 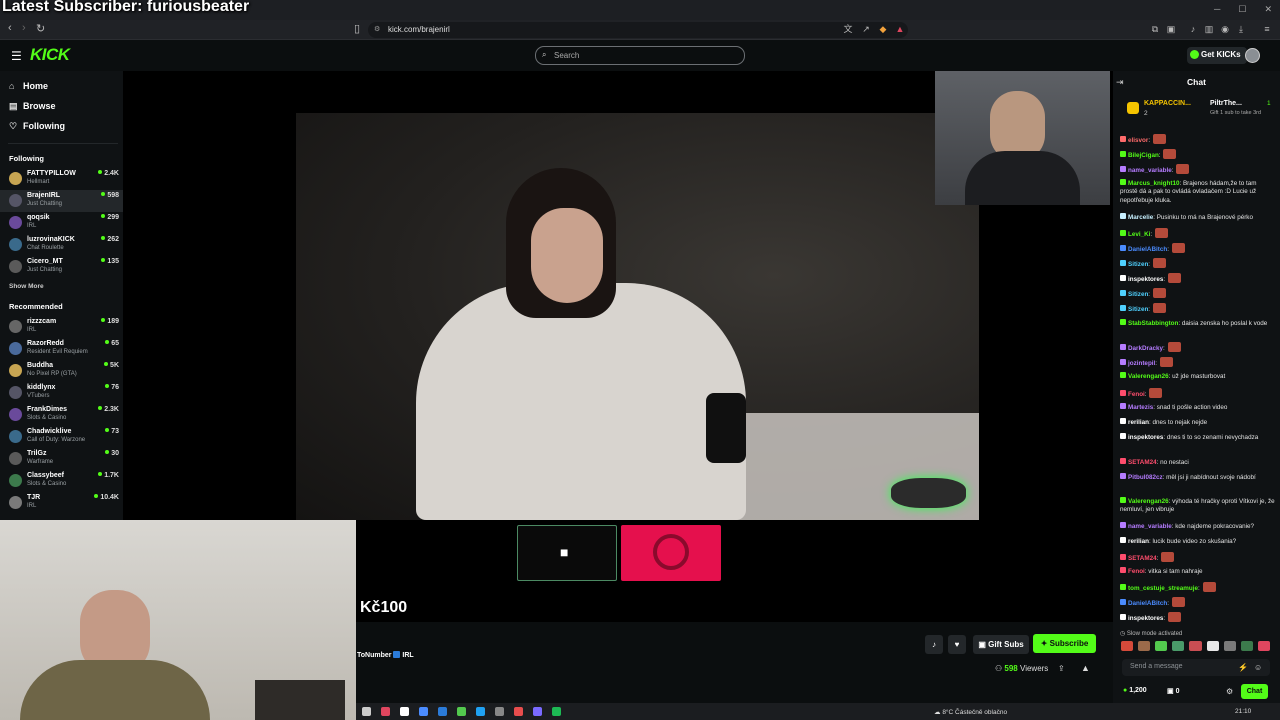 What do you see at coordinates (1140, 217) in the screenshot?
I see `chat-username: Marcelie` at bounding box center [1140, 217].